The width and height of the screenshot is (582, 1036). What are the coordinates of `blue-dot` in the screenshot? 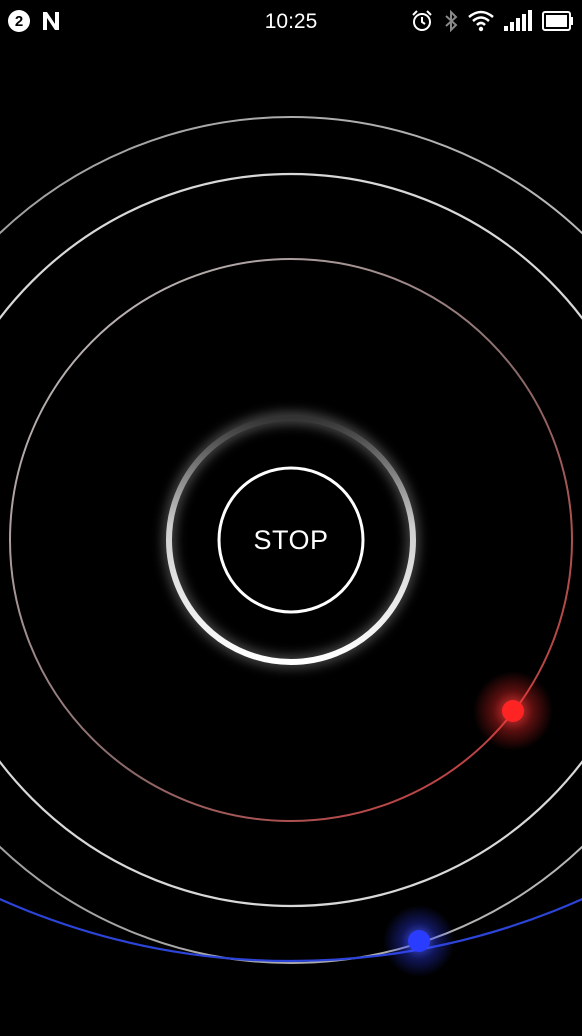 It's located at (419, 941).